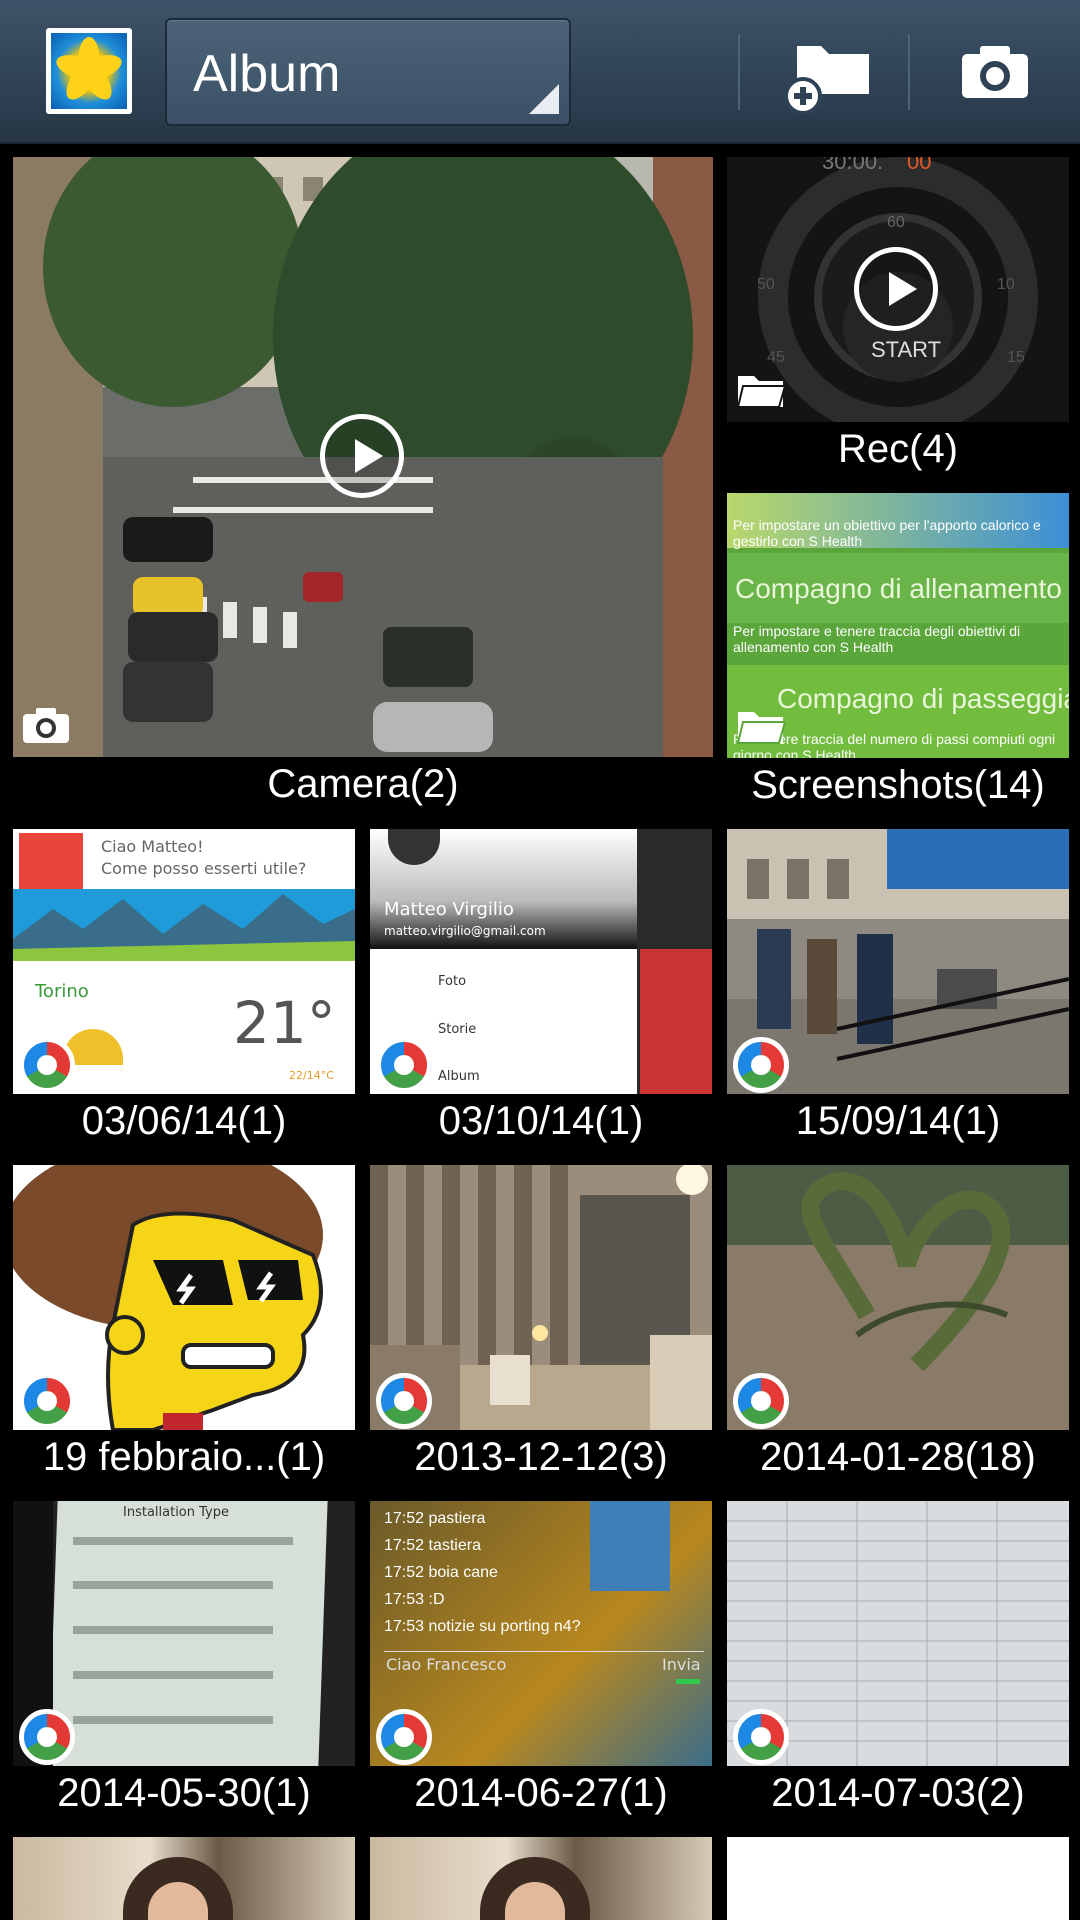 The height and width of the screenshot is (1920, 1080). What do you see at coordinates (465, 931) in the screenshot?
I see `profile-email: matteo.virgilio@gmail.com` at bounding box center [465, 931].